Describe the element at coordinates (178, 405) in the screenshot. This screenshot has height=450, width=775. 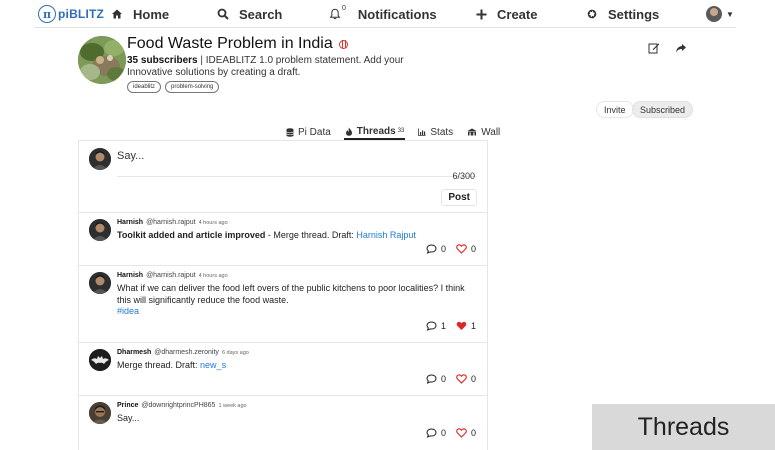
I see `thread-handle: @downrightprincPH865` at that location.